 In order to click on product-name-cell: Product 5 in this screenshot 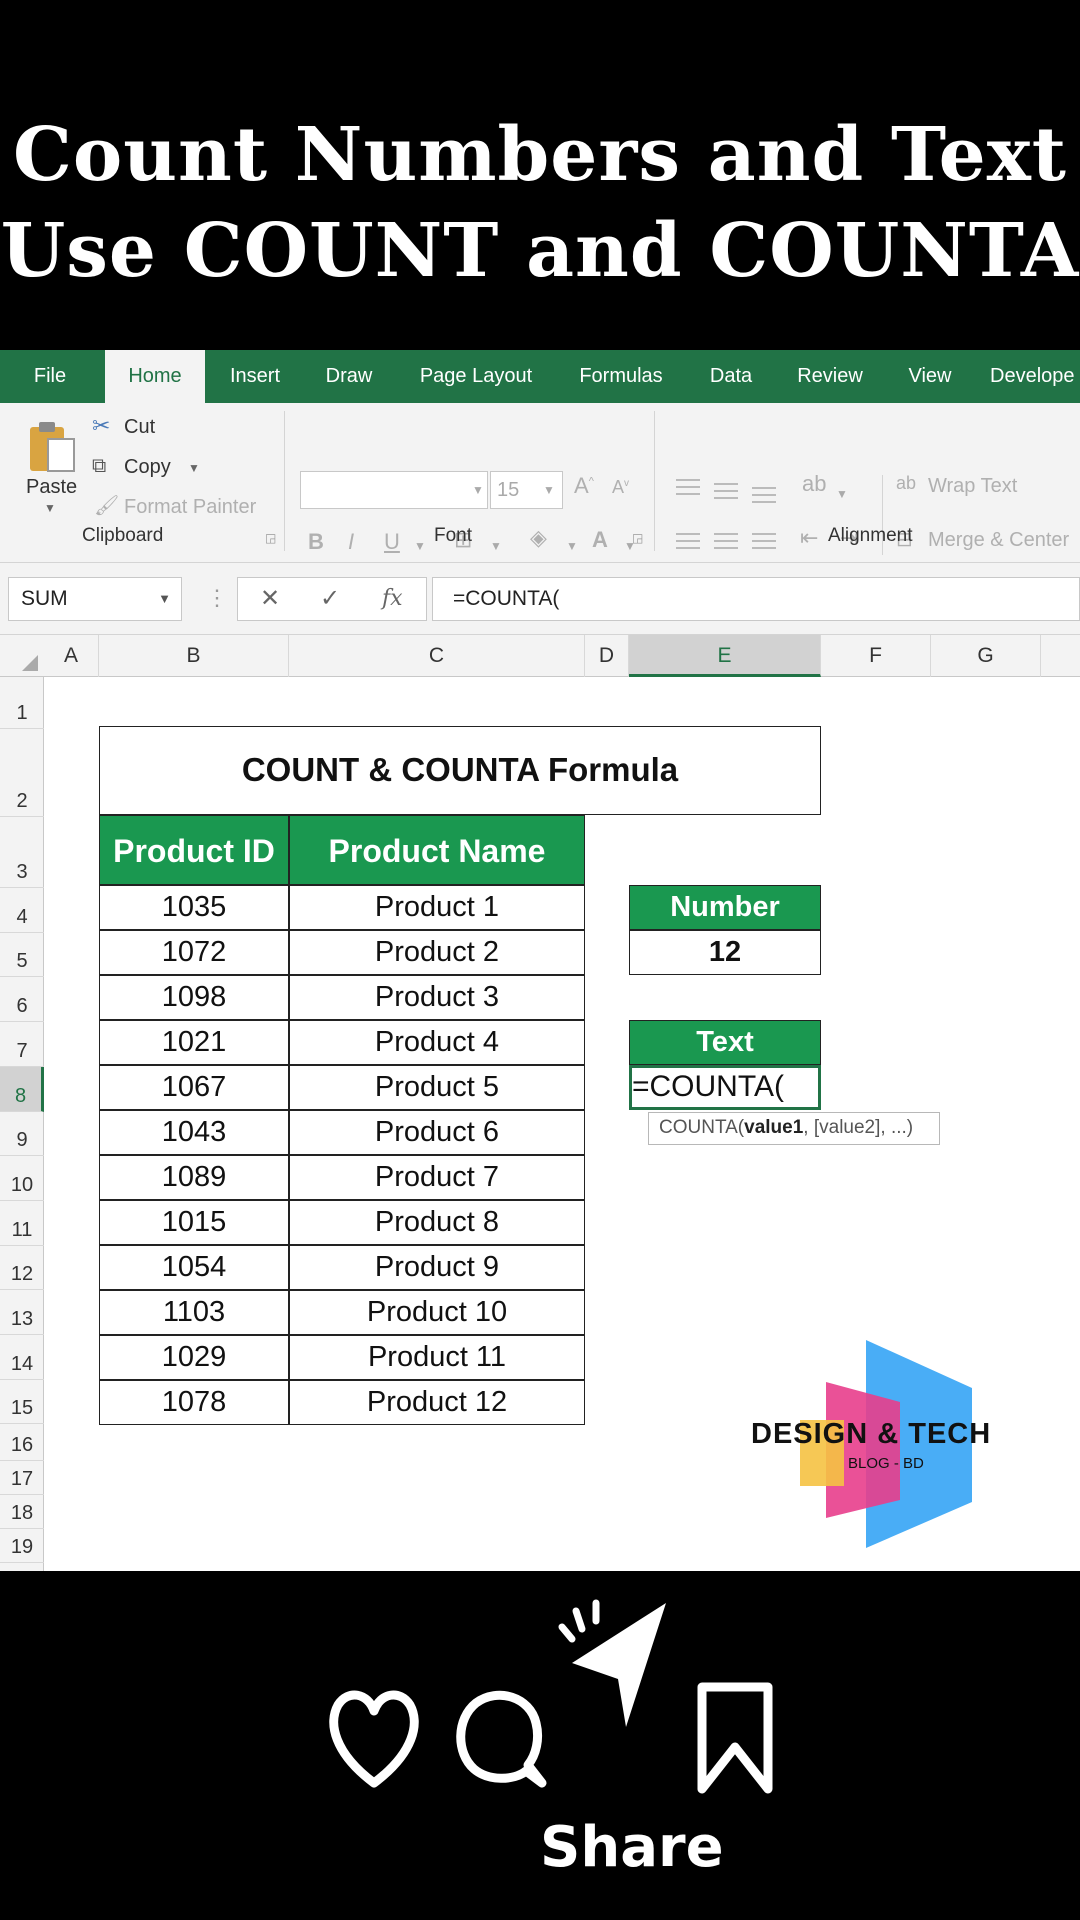, I will do `click(437, 1087)`.